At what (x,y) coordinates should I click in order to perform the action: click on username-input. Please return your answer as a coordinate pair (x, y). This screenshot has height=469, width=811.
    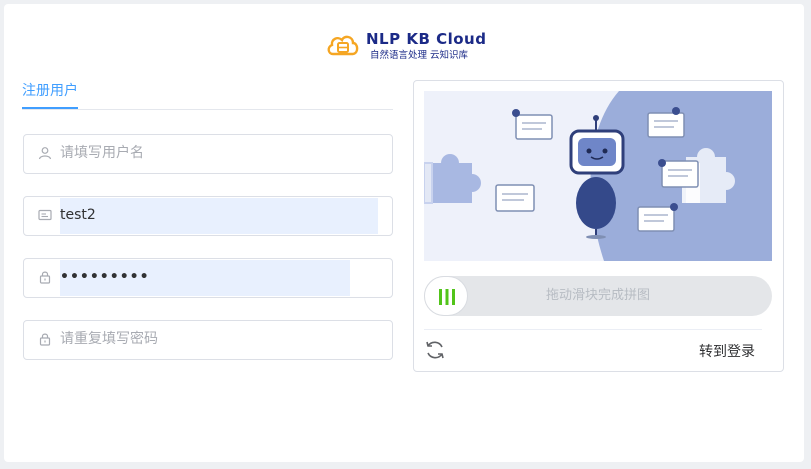
    Looking at the image, I should click on (220, 153).